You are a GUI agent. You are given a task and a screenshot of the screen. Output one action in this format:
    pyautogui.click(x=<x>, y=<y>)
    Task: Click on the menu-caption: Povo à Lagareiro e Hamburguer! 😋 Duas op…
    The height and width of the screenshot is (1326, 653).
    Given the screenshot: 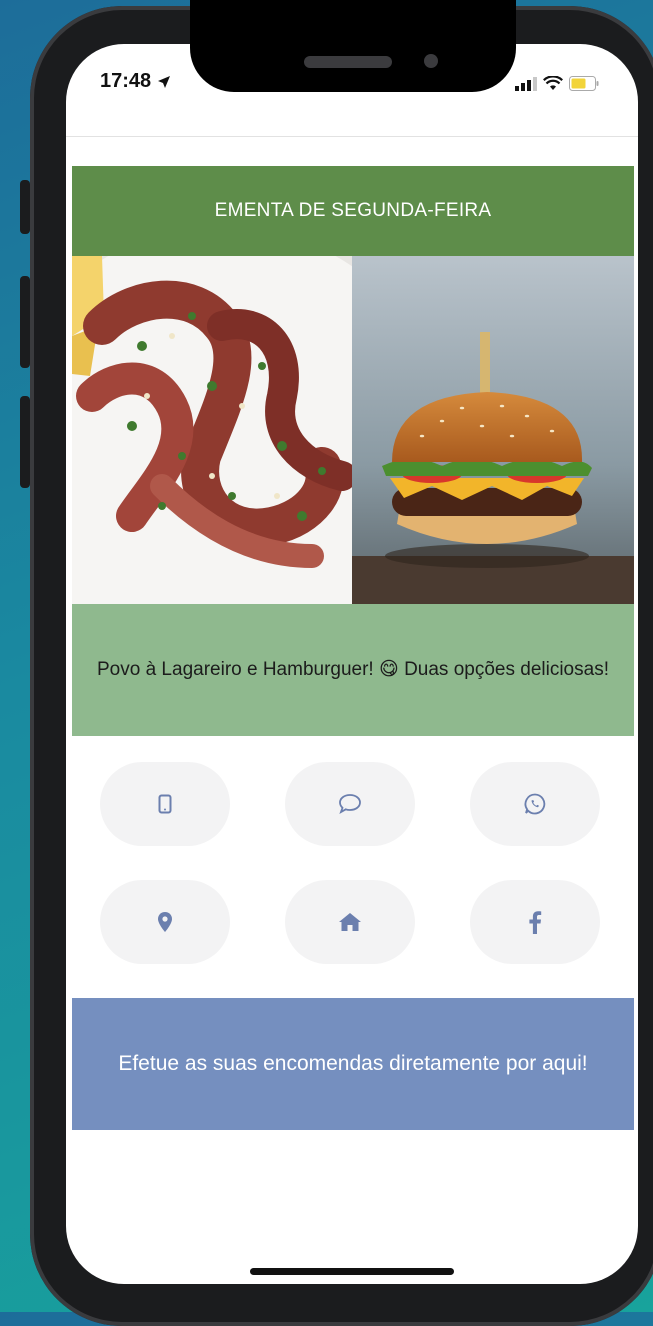 What is the action you would take?
    pyautogui.click(x=353, y=670)
    